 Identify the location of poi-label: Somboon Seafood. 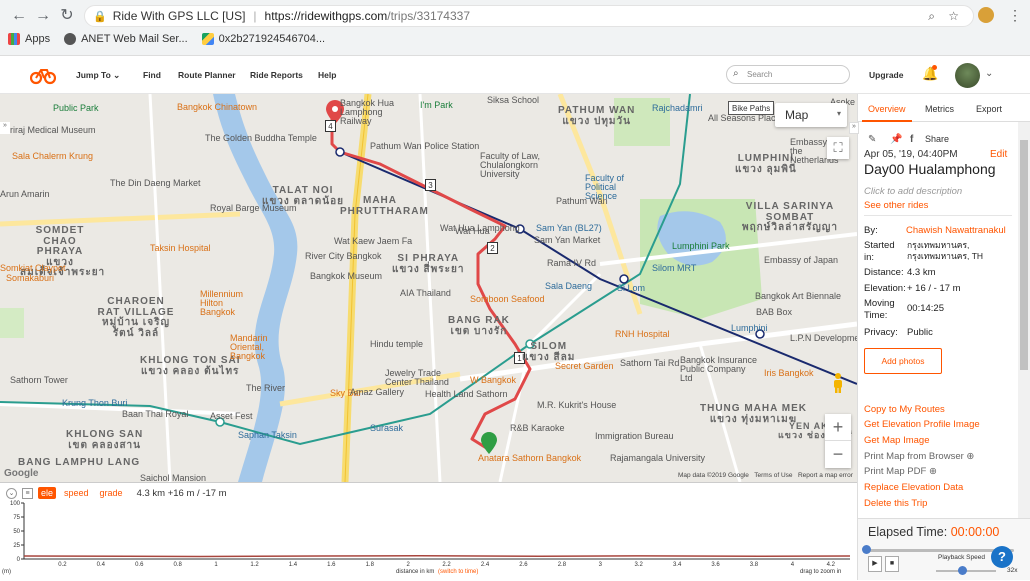
(507, 299).